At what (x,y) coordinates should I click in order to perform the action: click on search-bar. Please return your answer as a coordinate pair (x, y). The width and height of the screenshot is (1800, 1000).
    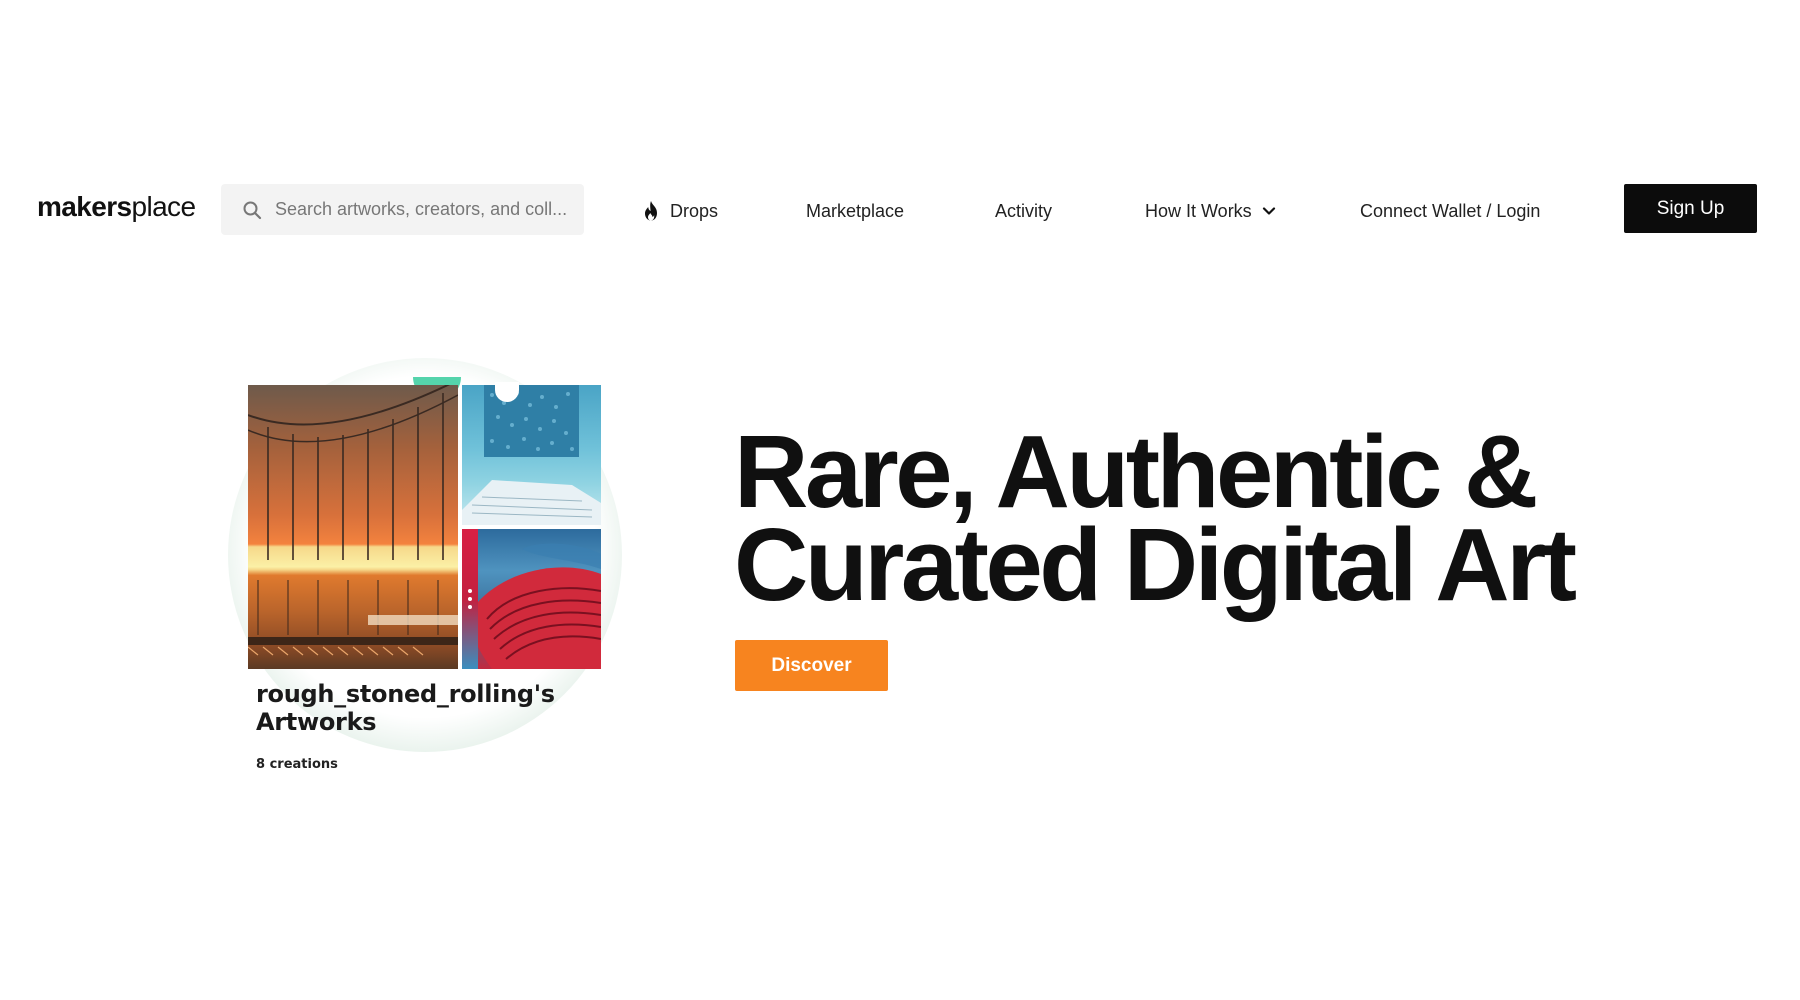
    Looking at the image, I should click on (402, 209).